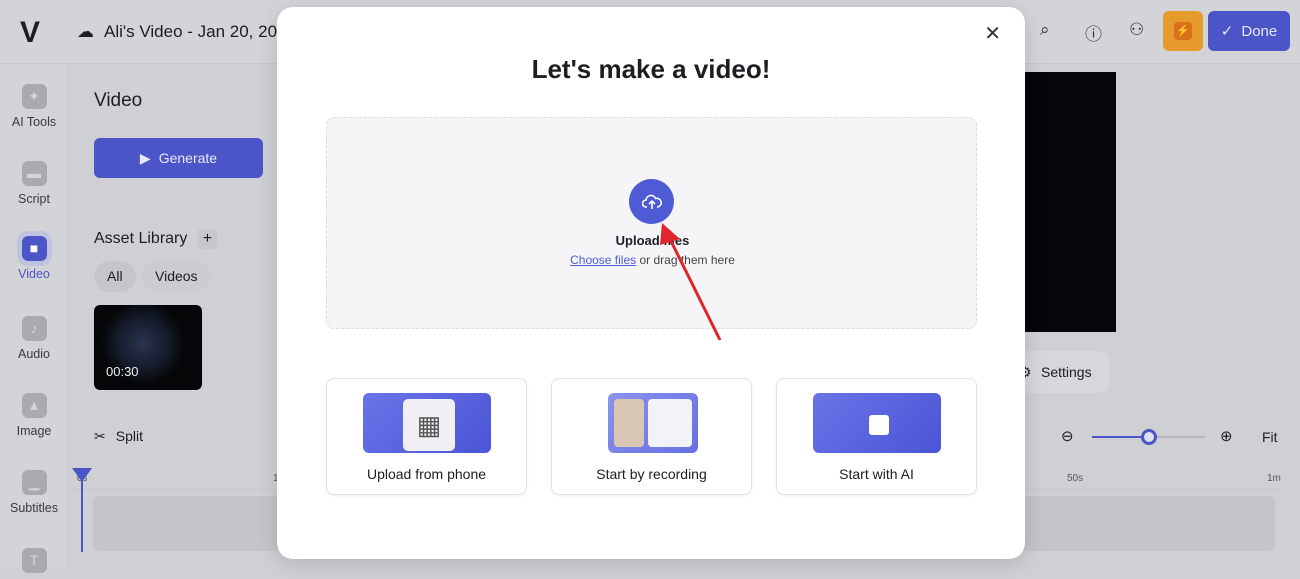 This screenshot has width=1300, height=579. Describe the element at coordinates (178, 158) in the screenshot. I see `generate-button: ▶ Generate` at that location.